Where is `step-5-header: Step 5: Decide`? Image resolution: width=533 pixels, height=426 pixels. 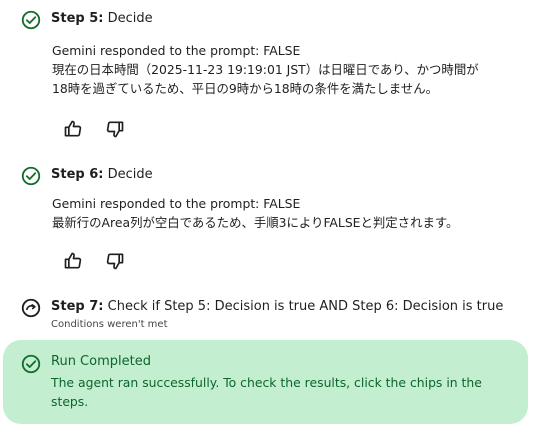
step-5-header: Step 5: Decide is located at coordinates (266, 19).